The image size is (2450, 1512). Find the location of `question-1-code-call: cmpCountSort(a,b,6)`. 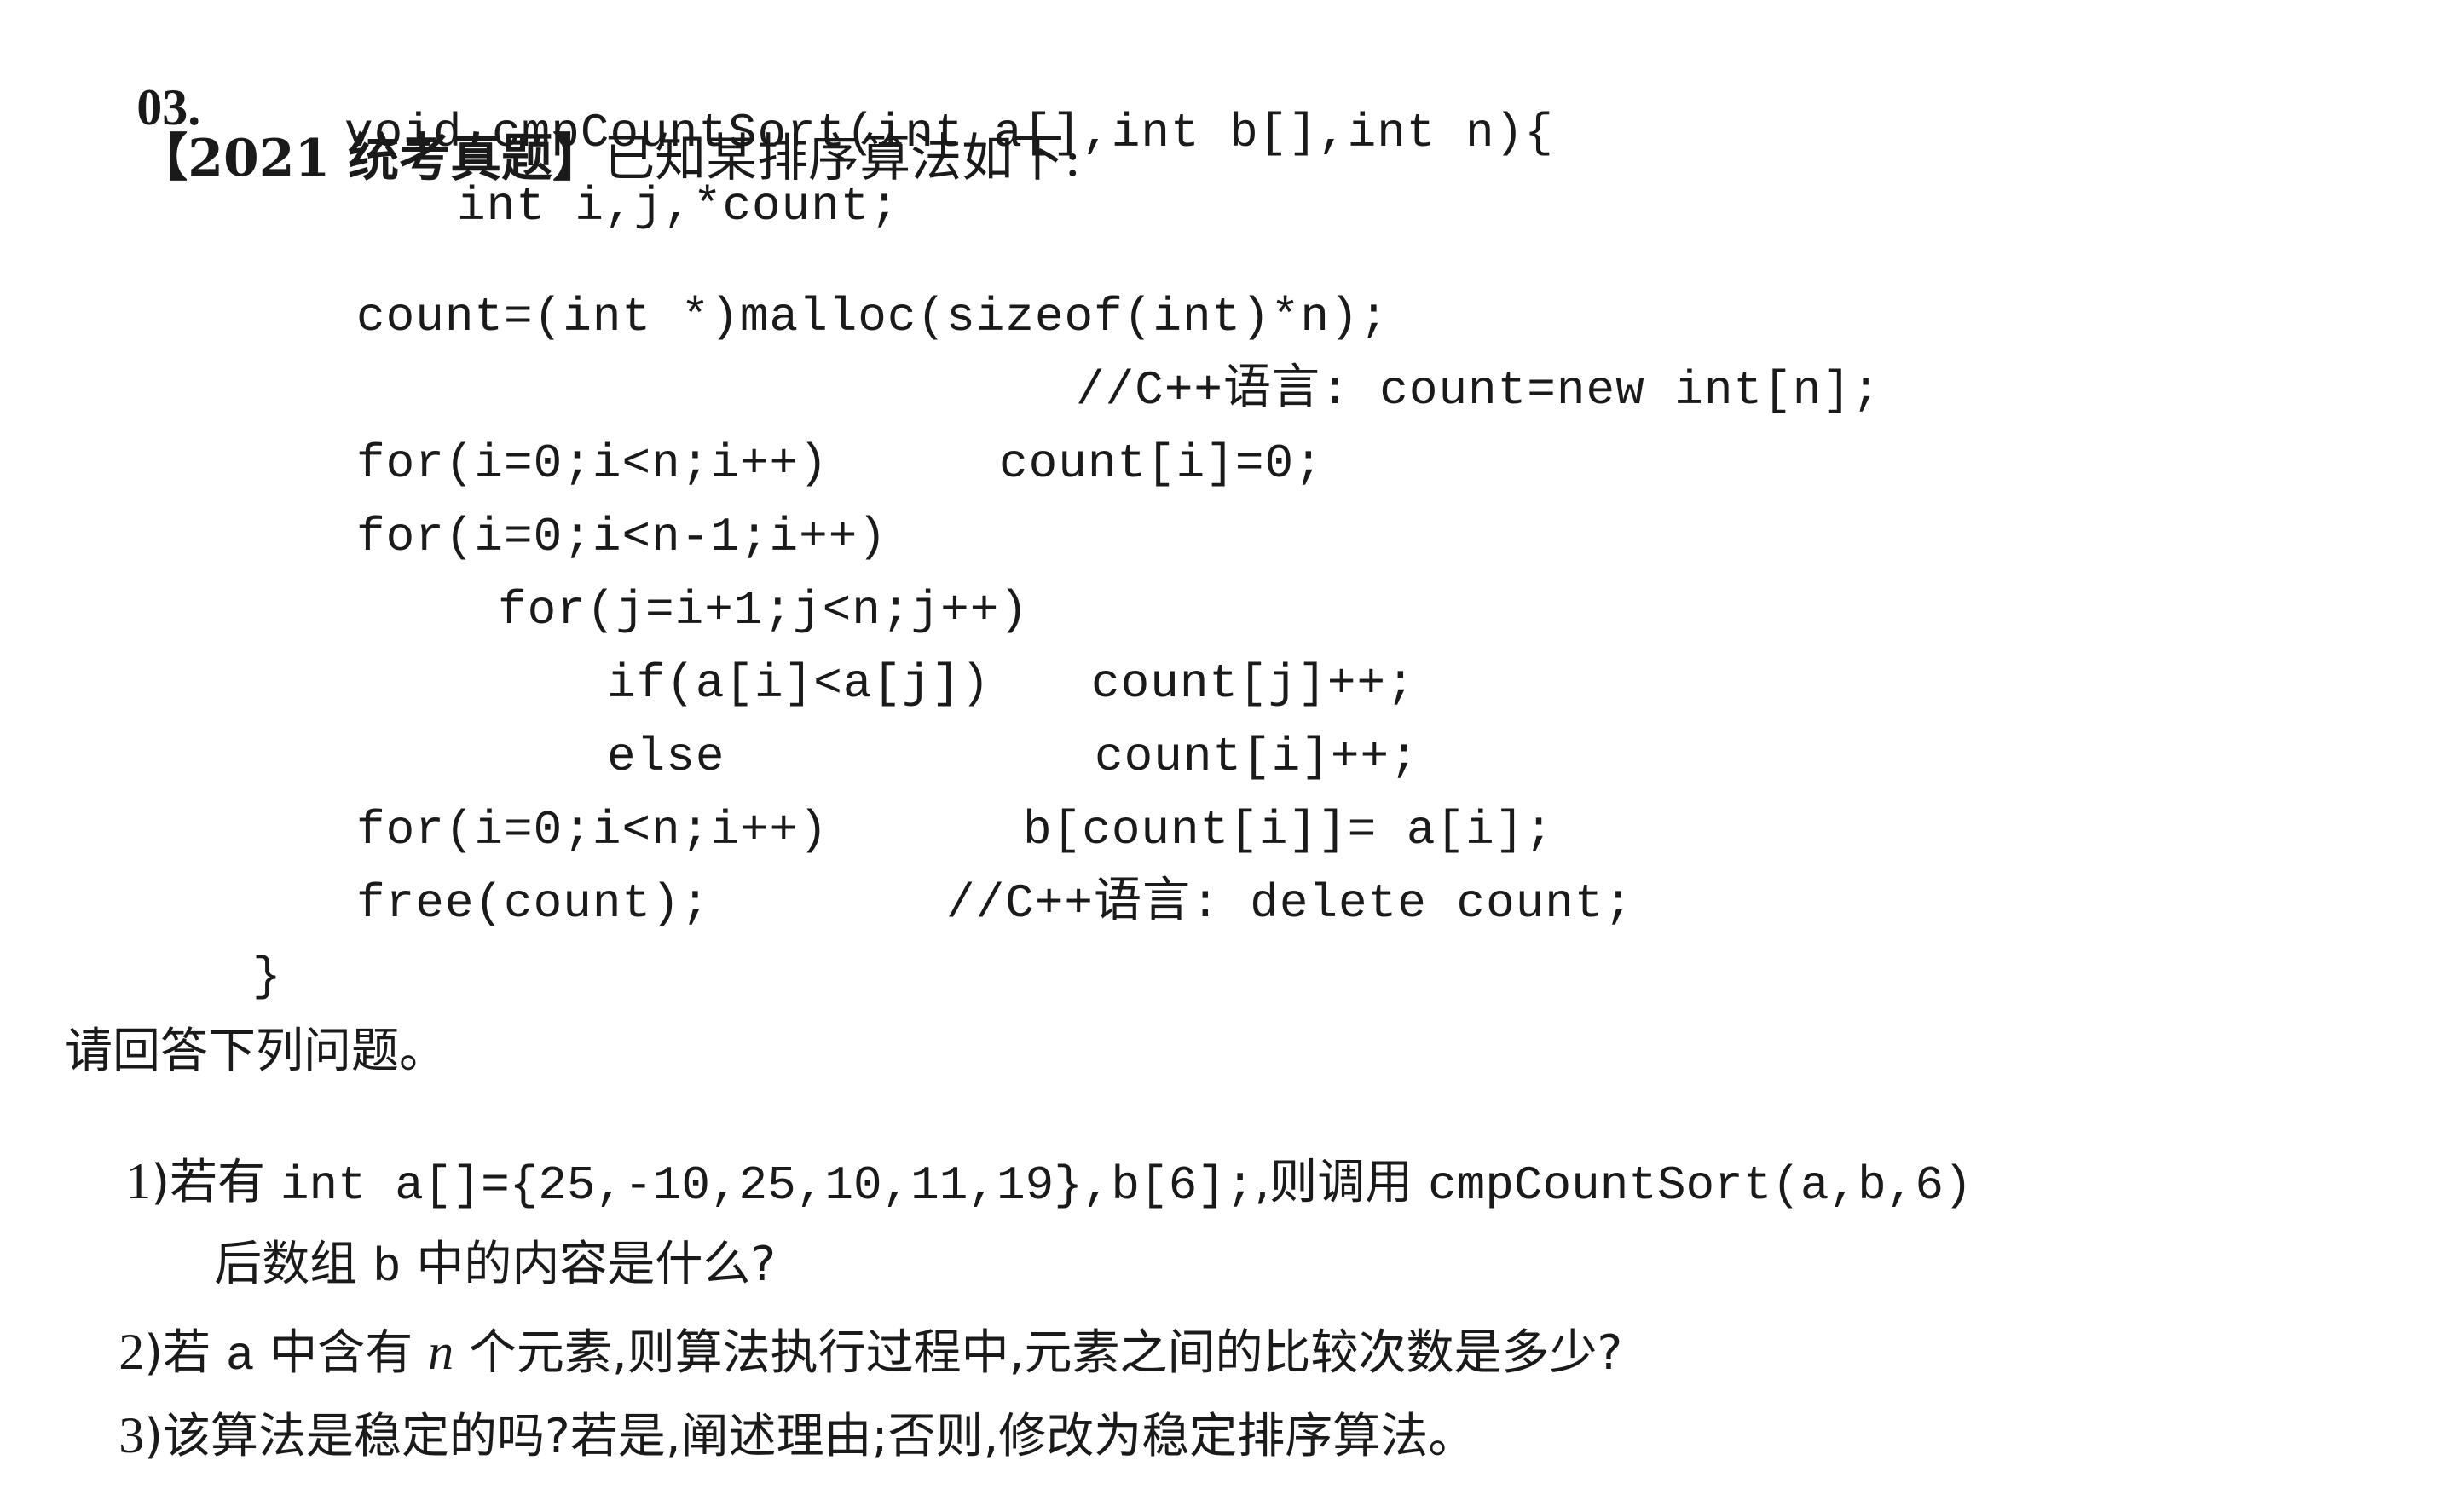

question-1-code-call: cmpCountSort(a,b,6) is located at coordinates (1701, 1185).